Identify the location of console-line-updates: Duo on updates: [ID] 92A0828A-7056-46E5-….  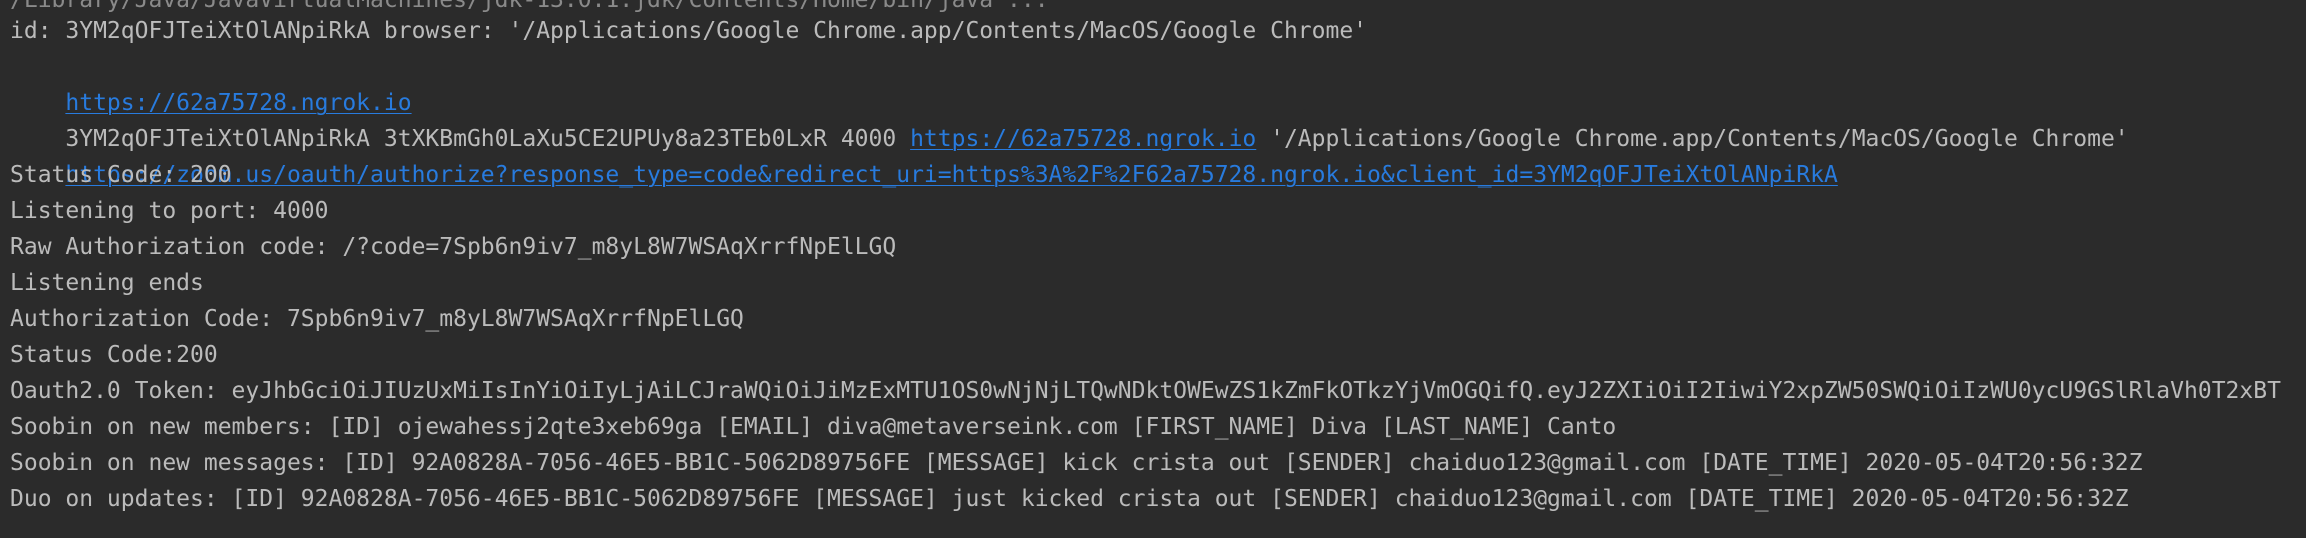
(1069, 499).